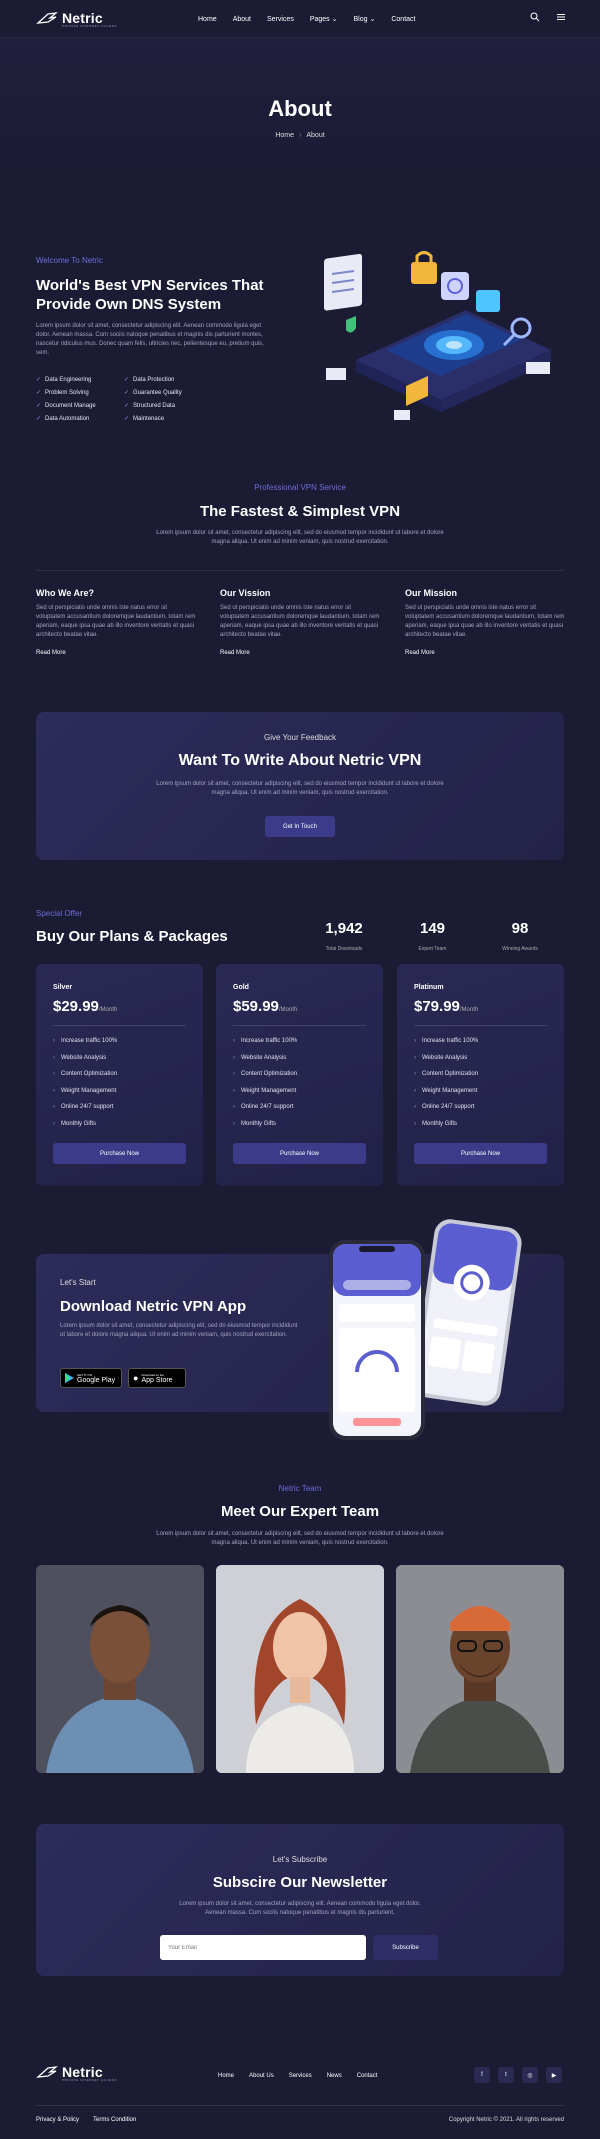  Describe the element at coordinates (482, 2075) in the screenshot. I see `facebook-icon: f` at that location.